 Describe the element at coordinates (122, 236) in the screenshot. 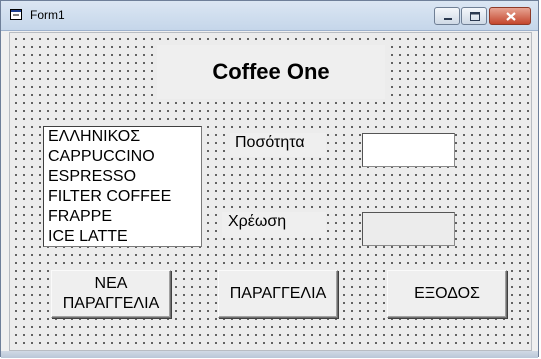

I see `list-item: ICE LATTE` at that location.